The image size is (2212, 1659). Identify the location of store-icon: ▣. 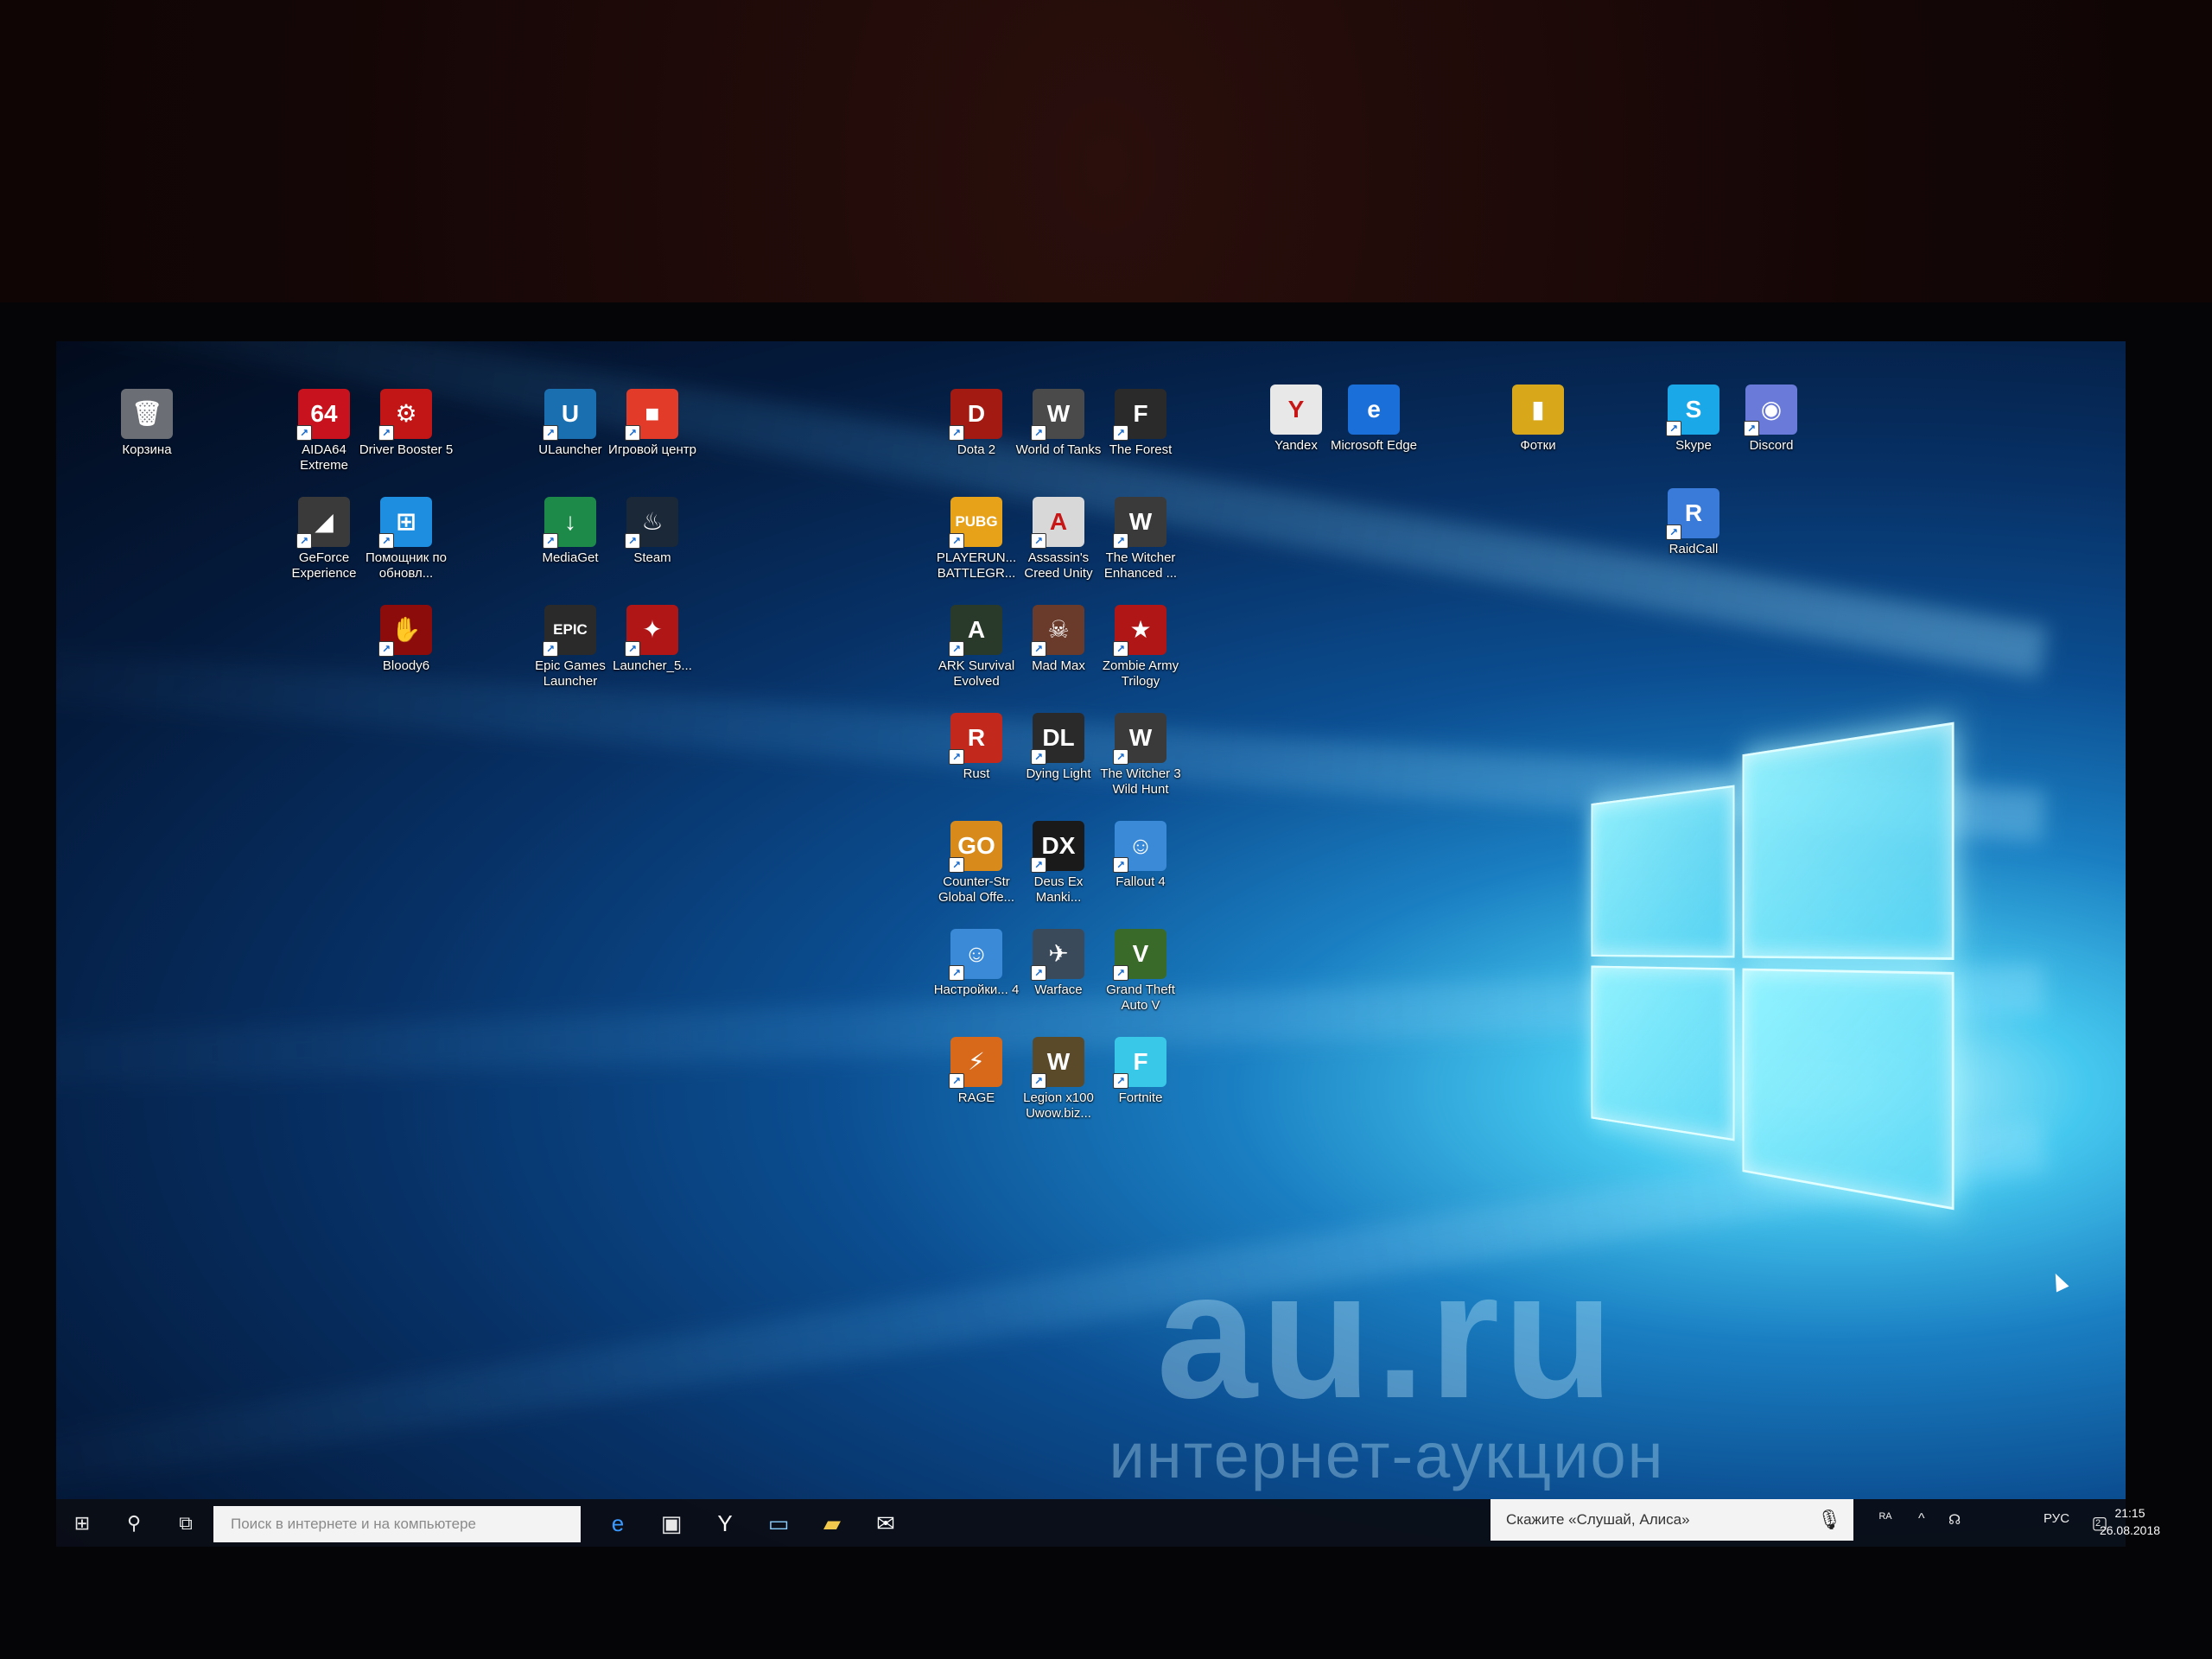
(671, 1523).